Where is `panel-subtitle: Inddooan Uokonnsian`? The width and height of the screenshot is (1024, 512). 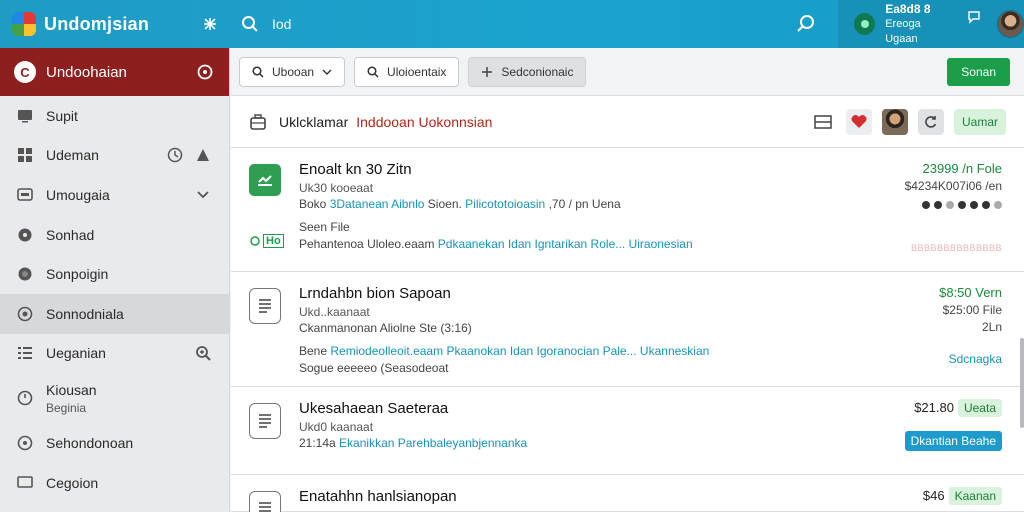
panel-subtitle: Inddooan Uokonnsian is located at coordinates (424, 121).